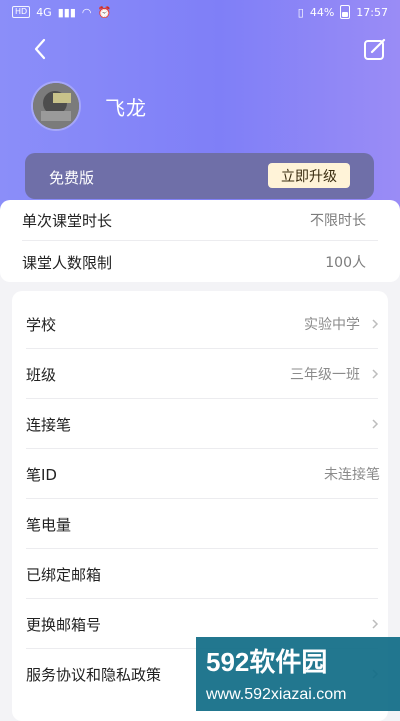 The width and height of the screenshot is (400, 721). What do you see at coordinates (67, 262) in the screenshot?
I see `limit-label: 课堂人数限制` at bounding box center [67, 262].